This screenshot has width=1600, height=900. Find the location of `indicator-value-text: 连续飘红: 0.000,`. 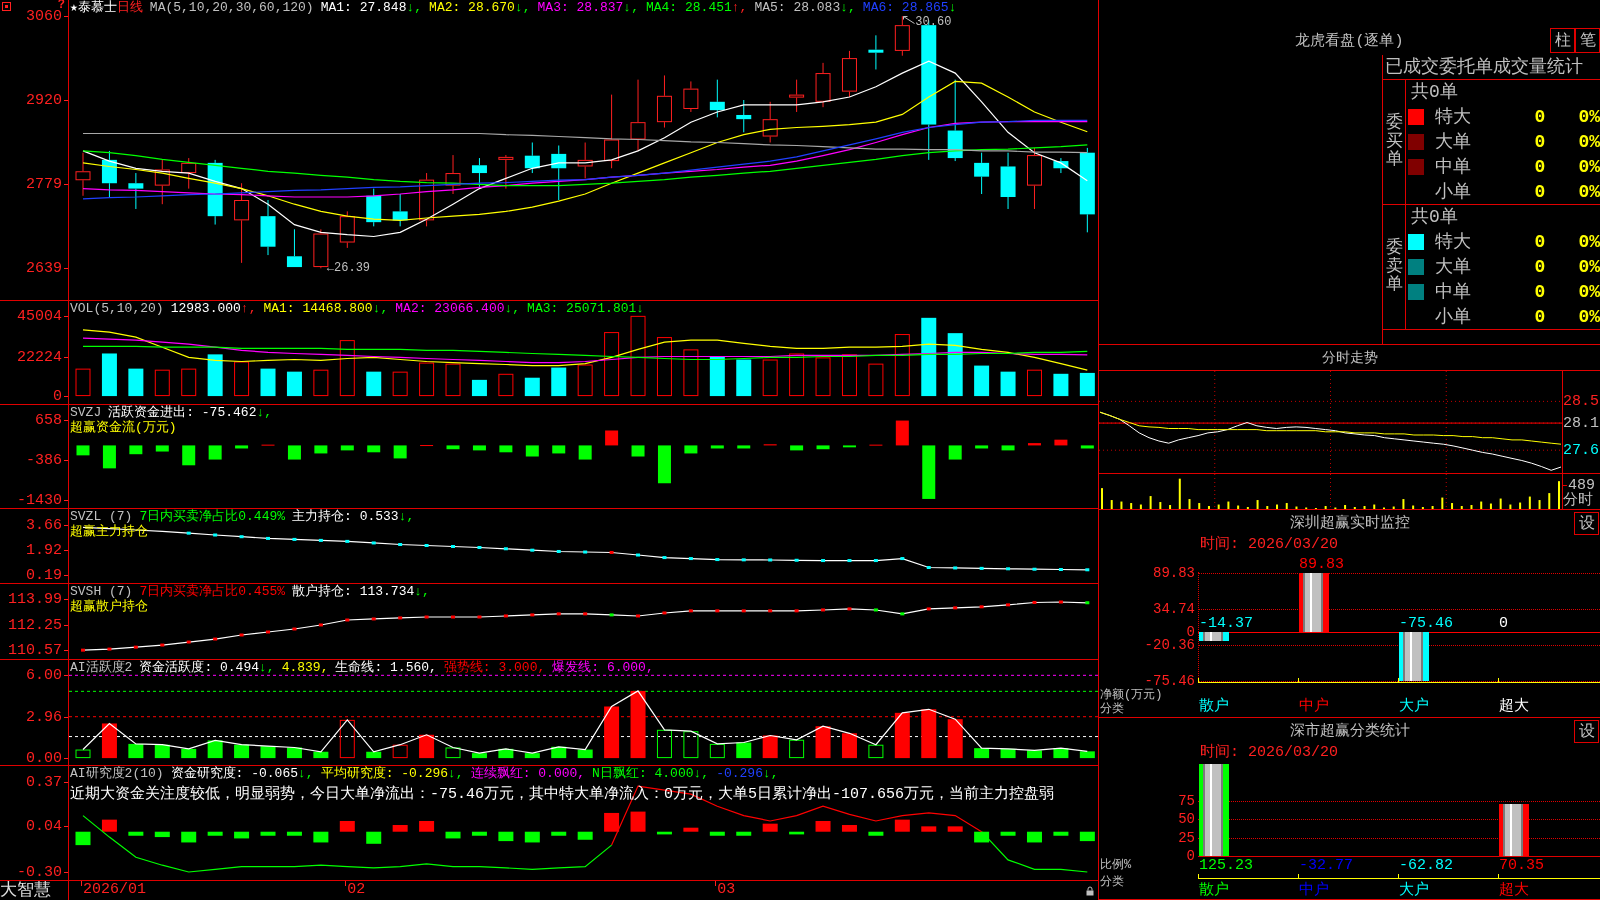

indicator-value-text: 连续飘红: 0.000, is located at coordinates (528, 773).